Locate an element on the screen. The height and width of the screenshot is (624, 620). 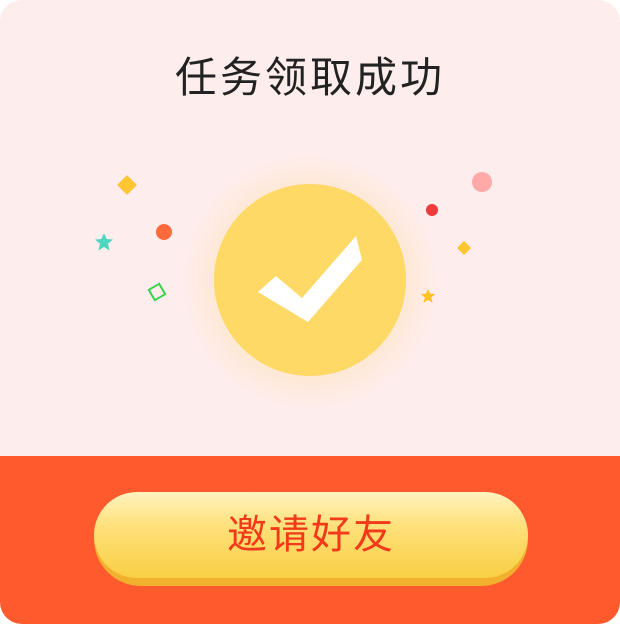
confetti-star-icon is located at coordinates (104, 242).